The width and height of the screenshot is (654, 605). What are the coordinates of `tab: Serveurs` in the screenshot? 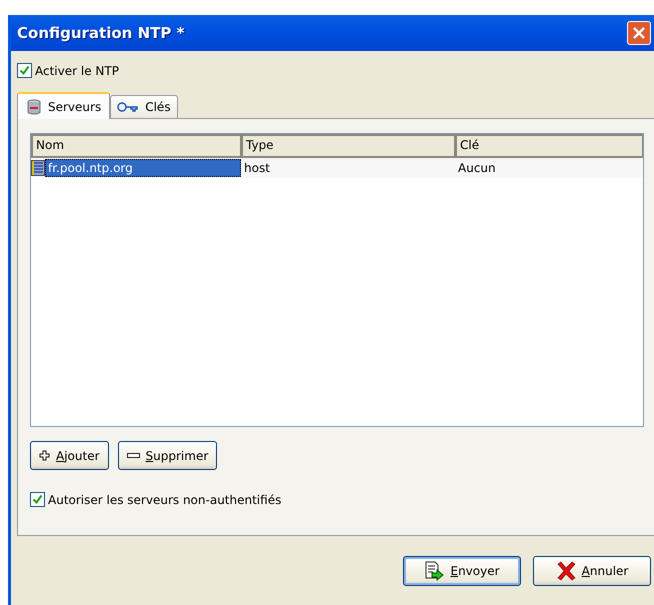 It's located at (63, 105).